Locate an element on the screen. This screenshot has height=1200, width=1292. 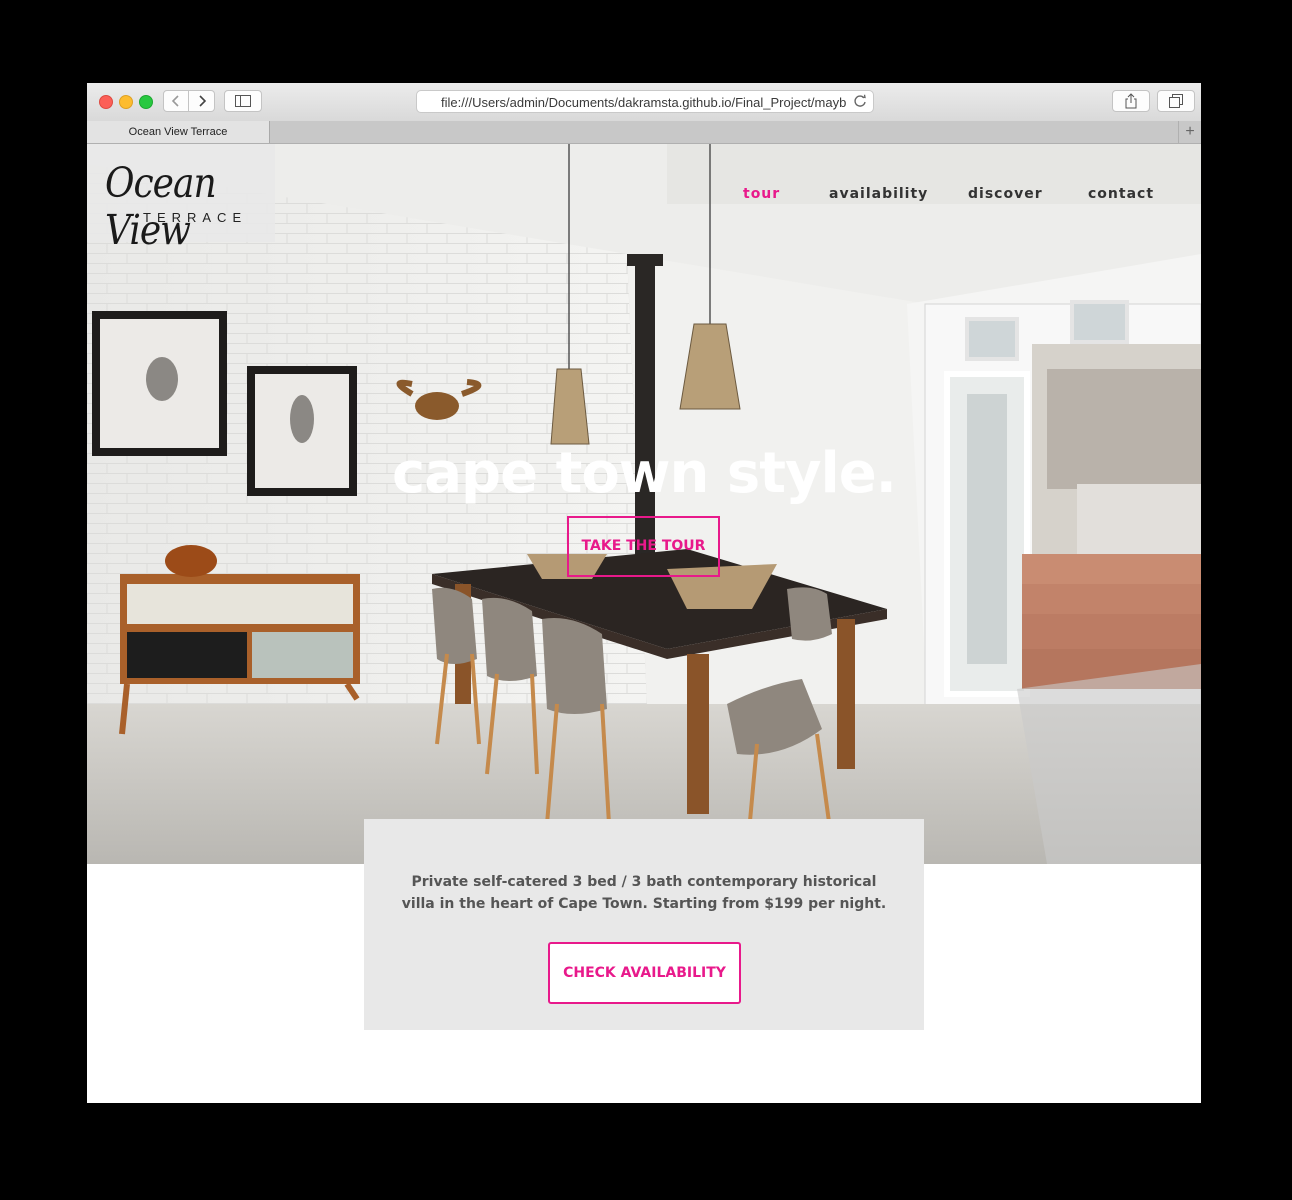
tab-ocean-view-terrace: Ocean View Terrace is located at coordinates (178, 132).